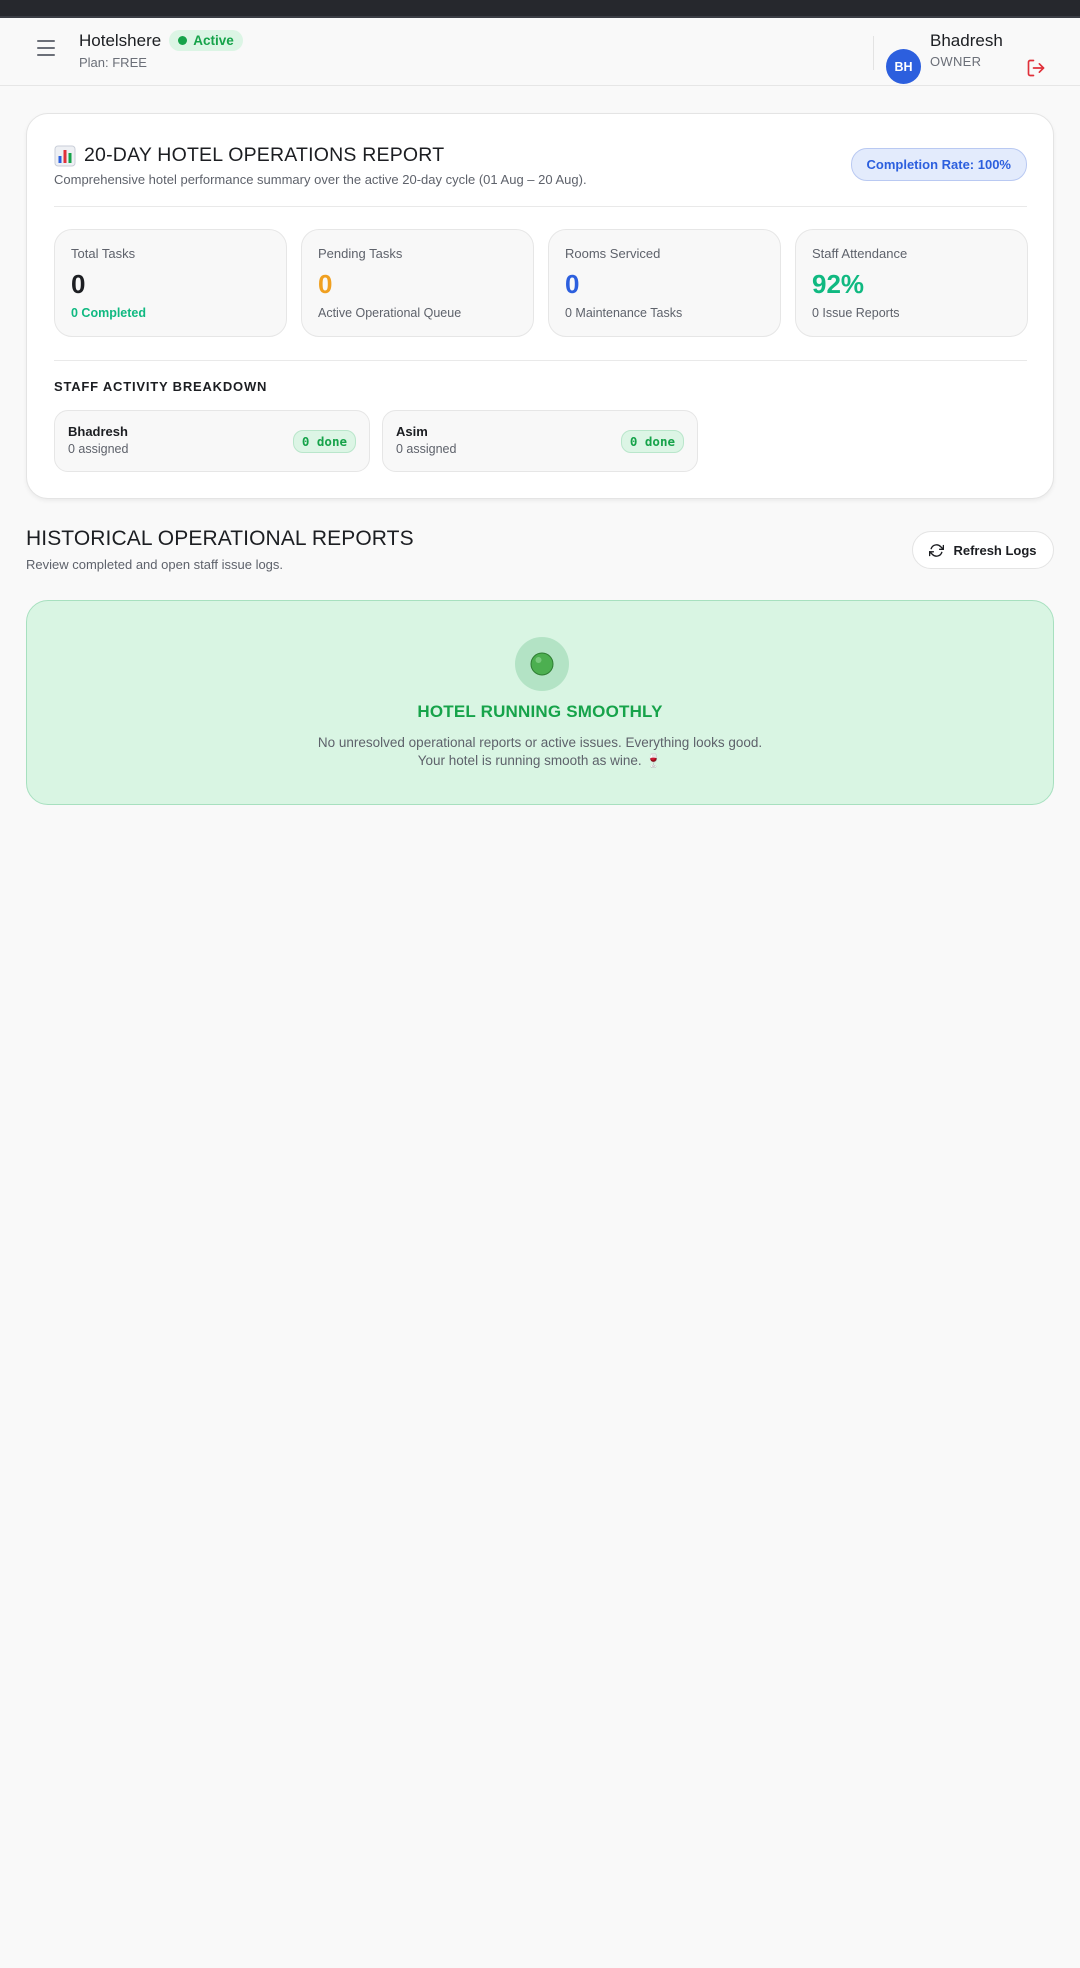  Describe the element at coordinates (995, 550) in the screenshot. I see `refresh-logs-label: Refresh Logs` at that location.